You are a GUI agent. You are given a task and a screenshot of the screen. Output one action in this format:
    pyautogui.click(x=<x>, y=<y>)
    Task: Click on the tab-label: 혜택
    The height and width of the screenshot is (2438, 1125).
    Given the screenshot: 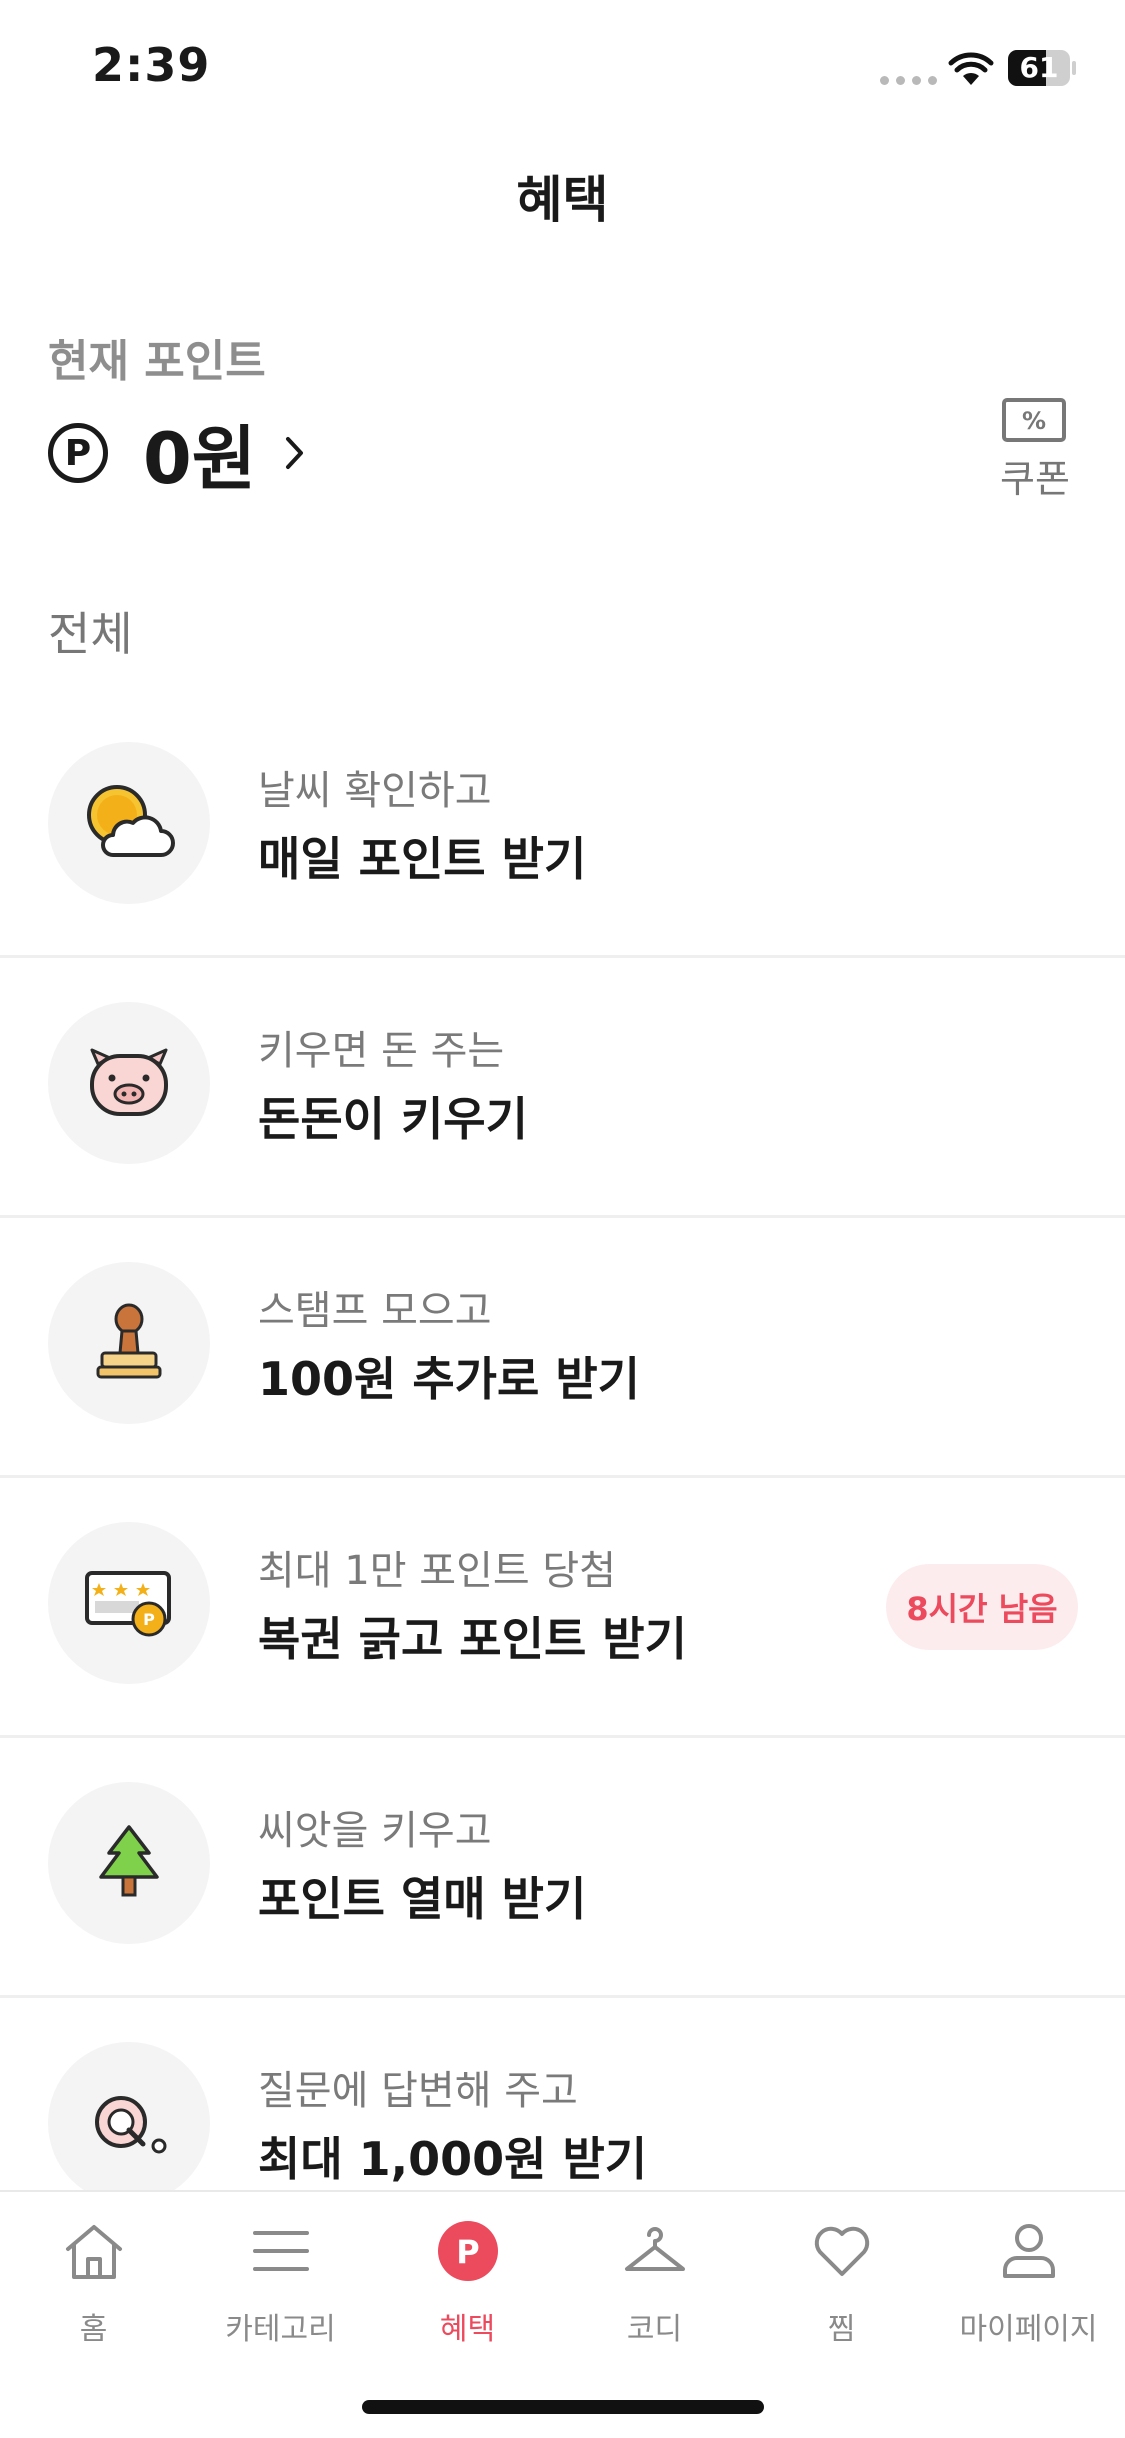 What is the action you would take?
    pyautogui.click(x=467, y=2329)
    